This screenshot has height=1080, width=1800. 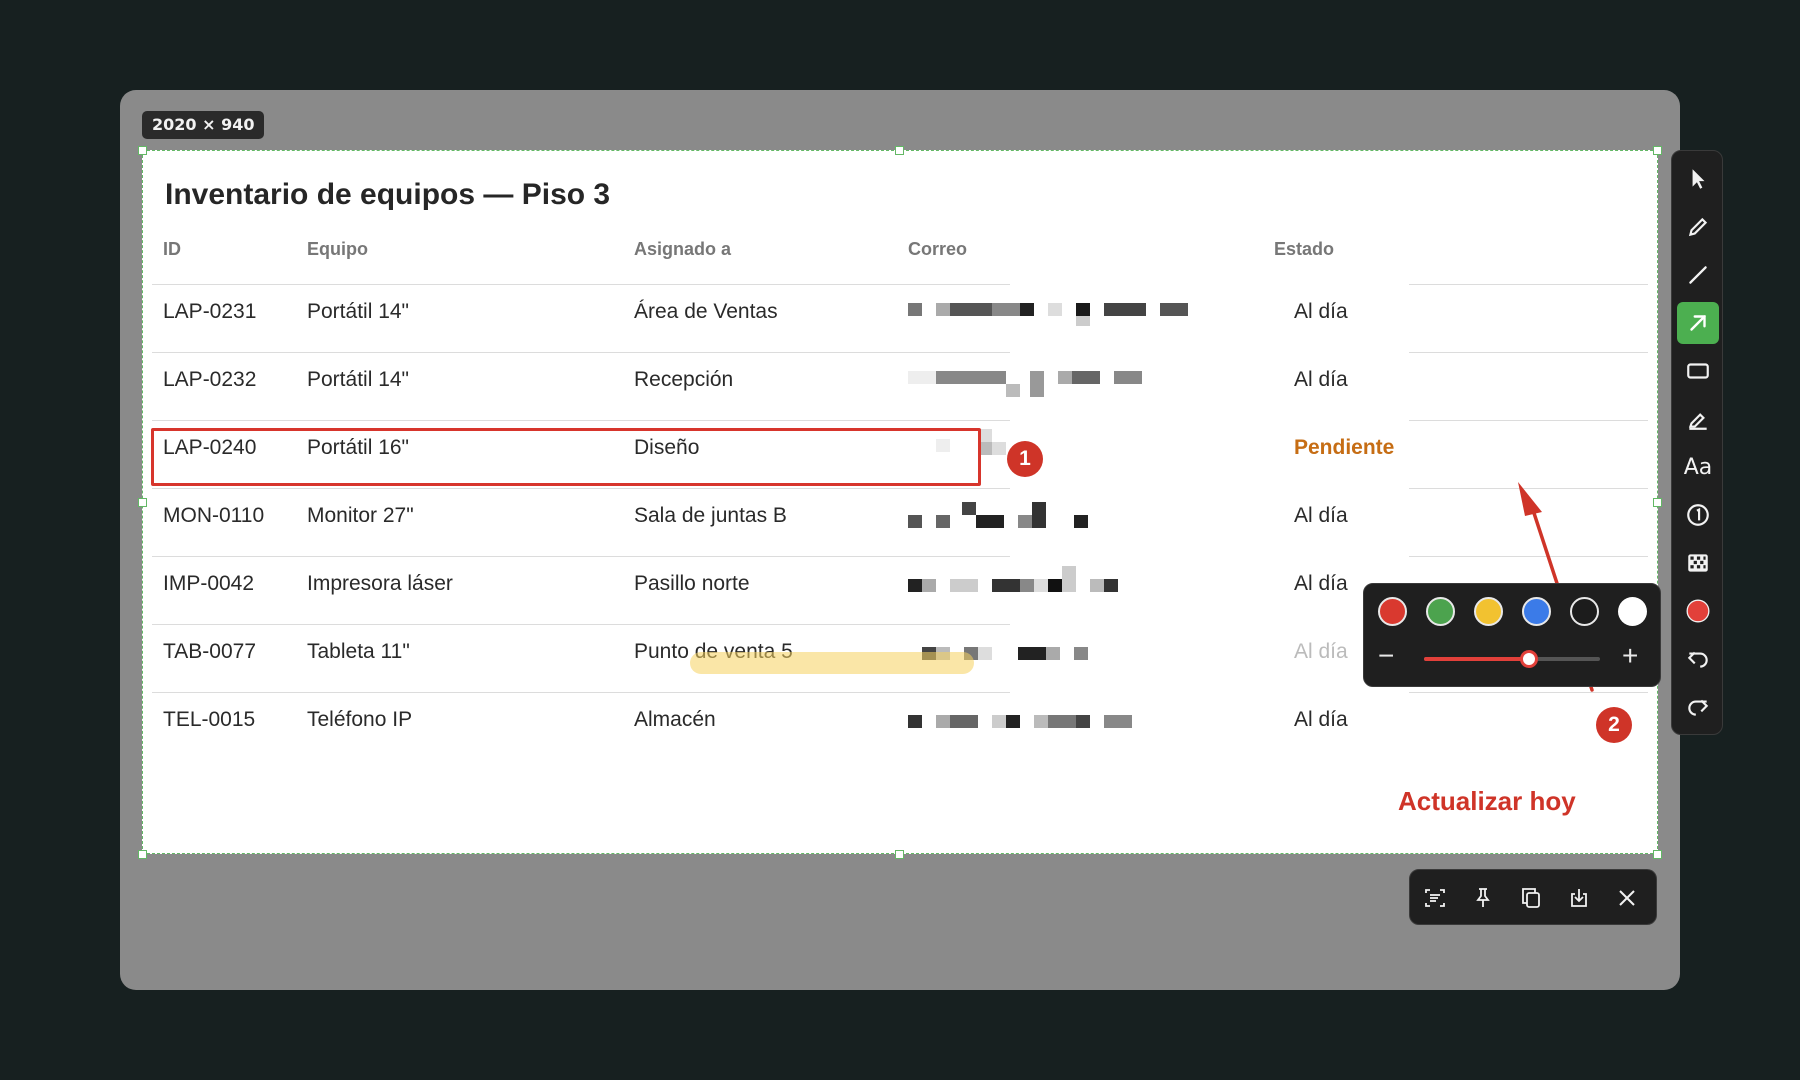 I want to click on tool-select, so click(x=1698, y=179).